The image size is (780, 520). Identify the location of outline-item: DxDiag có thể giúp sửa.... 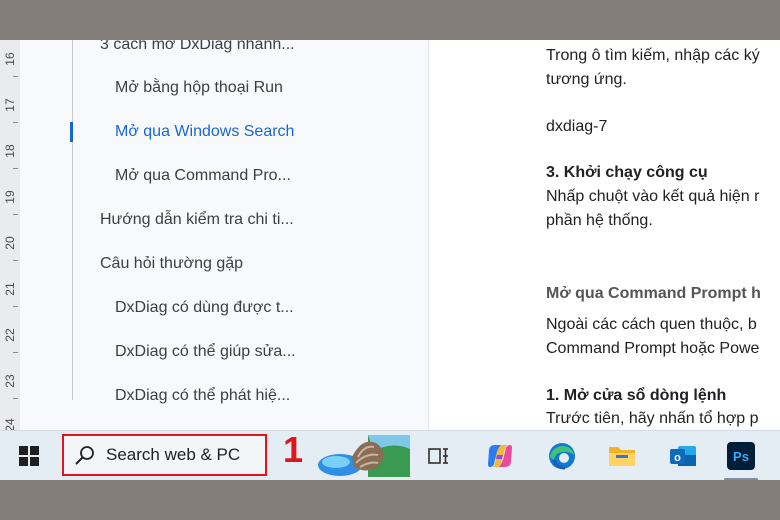
(205, 352).